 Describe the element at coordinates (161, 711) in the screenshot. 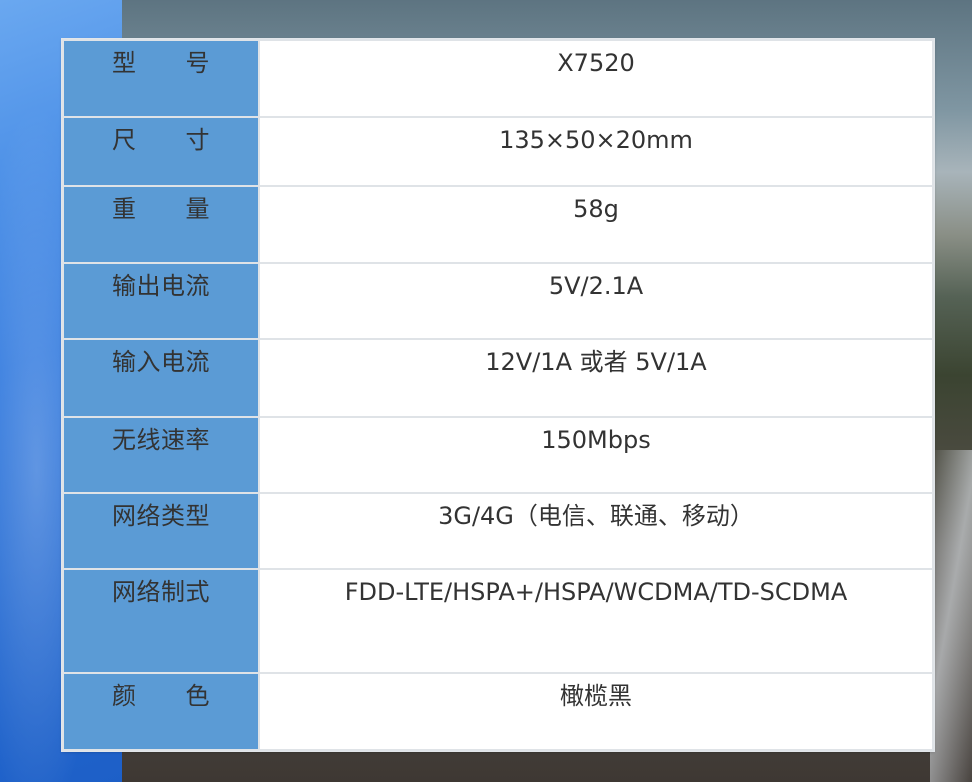

I see `spec-label-color: 颜 色` at that location.